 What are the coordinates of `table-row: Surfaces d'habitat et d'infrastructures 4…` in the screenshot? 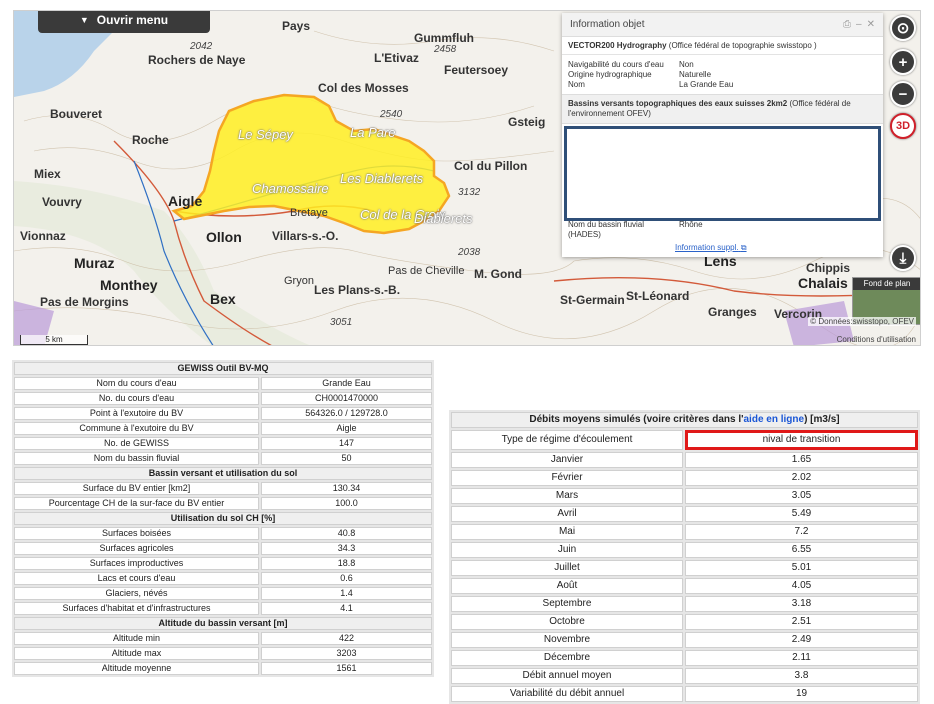 It's located at (223, 608).